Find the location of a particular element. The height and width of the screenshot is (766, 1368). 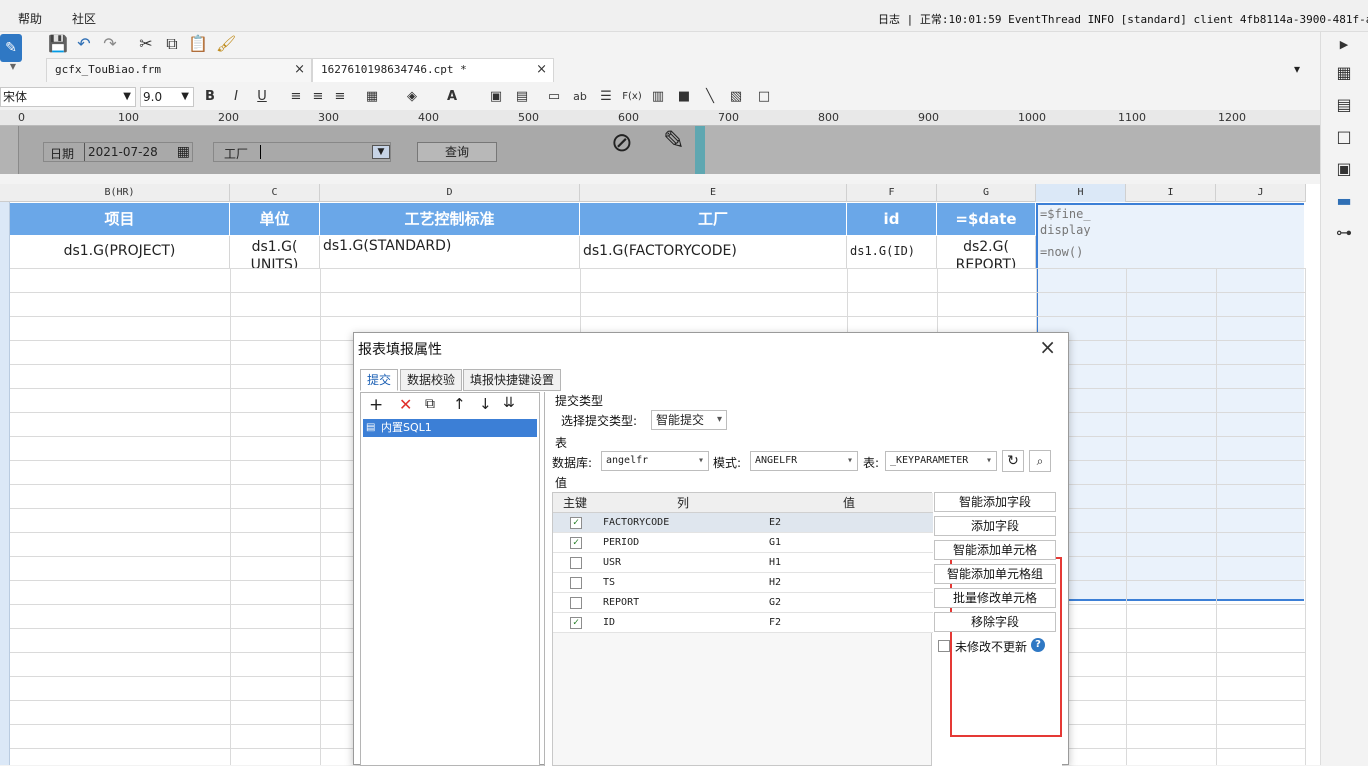

refresh-icon: ↻ is located at coordinates (1013, 461).